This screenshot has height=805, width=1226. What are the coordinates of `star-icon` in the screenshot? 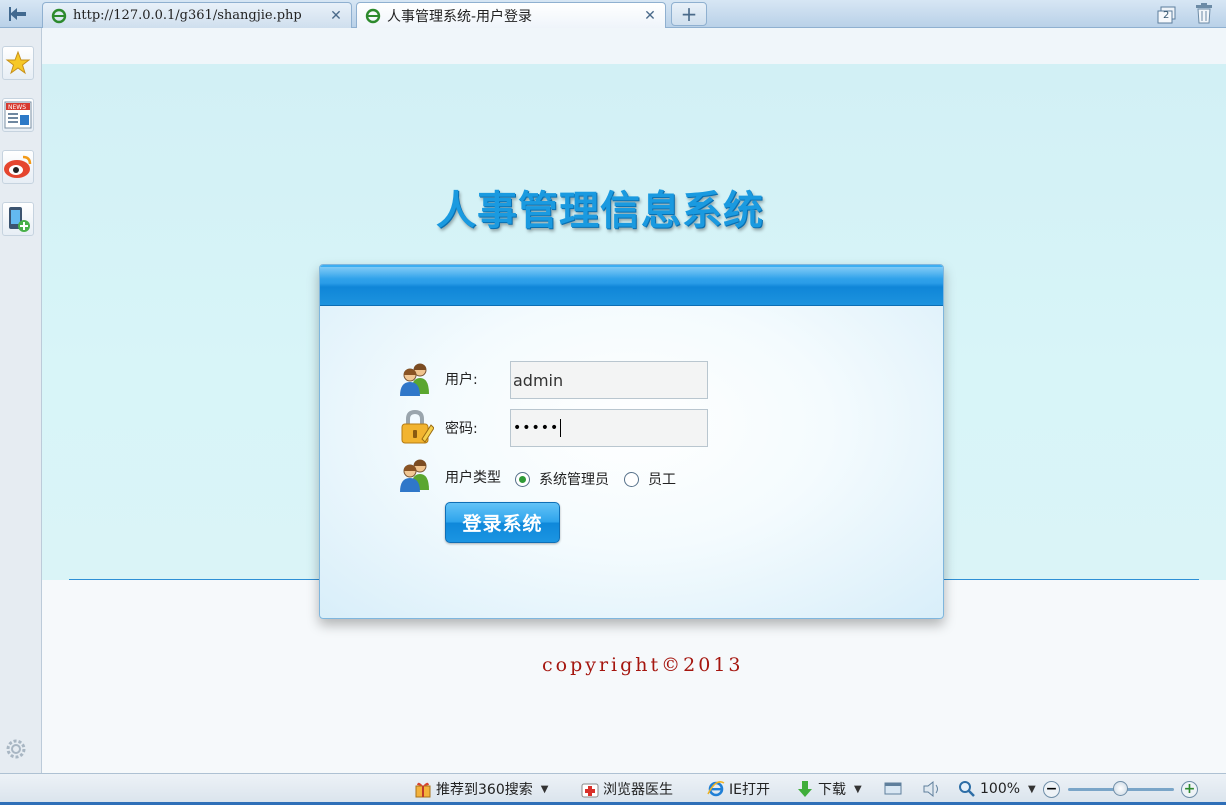 It's located at (18, 63).